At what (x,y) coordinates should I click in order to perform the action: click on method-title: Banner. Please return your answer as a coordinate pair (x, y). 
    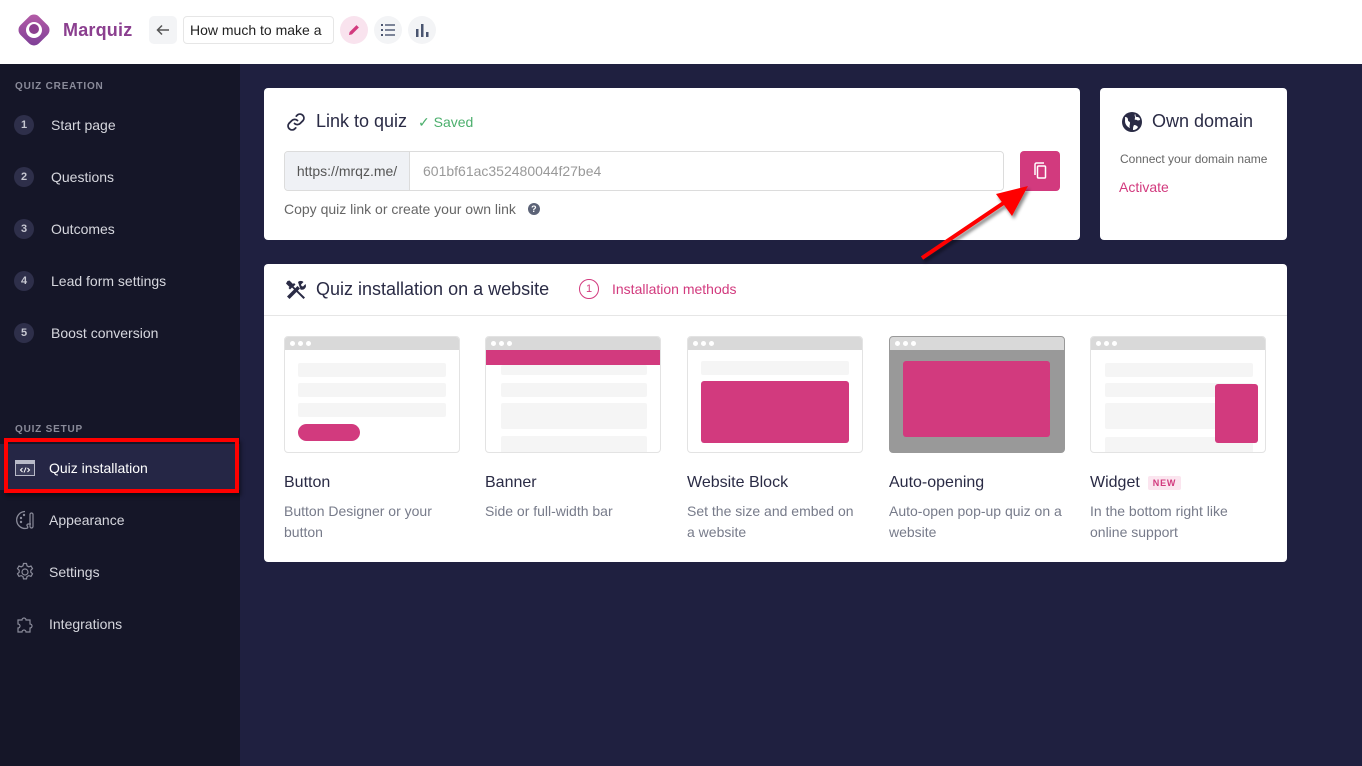
    Looking at the image, I should click on (511, 482).